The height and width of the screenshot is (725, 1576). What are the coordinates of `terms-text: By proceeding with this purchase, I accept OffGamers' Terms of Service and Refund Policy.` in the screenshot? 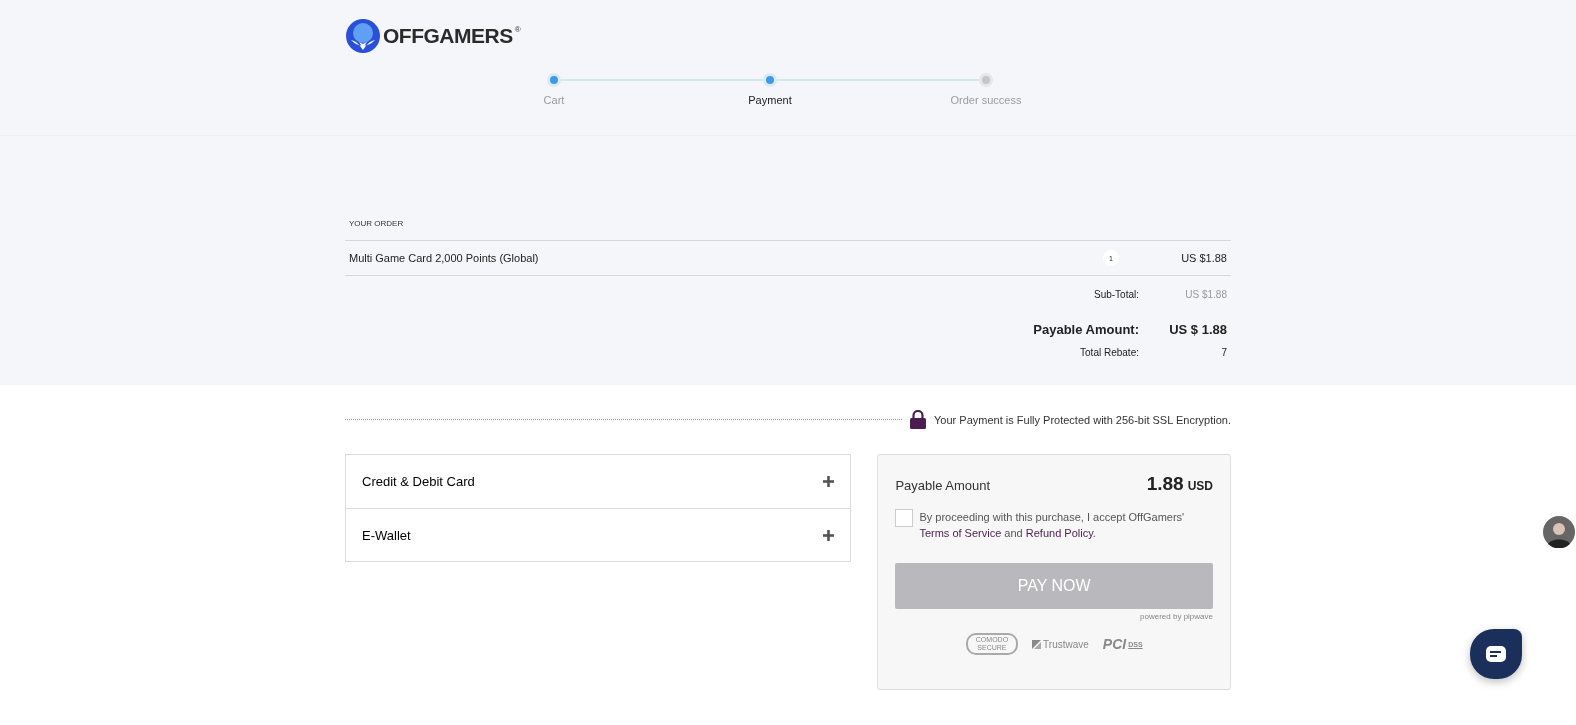 It's located at (1052, 525).